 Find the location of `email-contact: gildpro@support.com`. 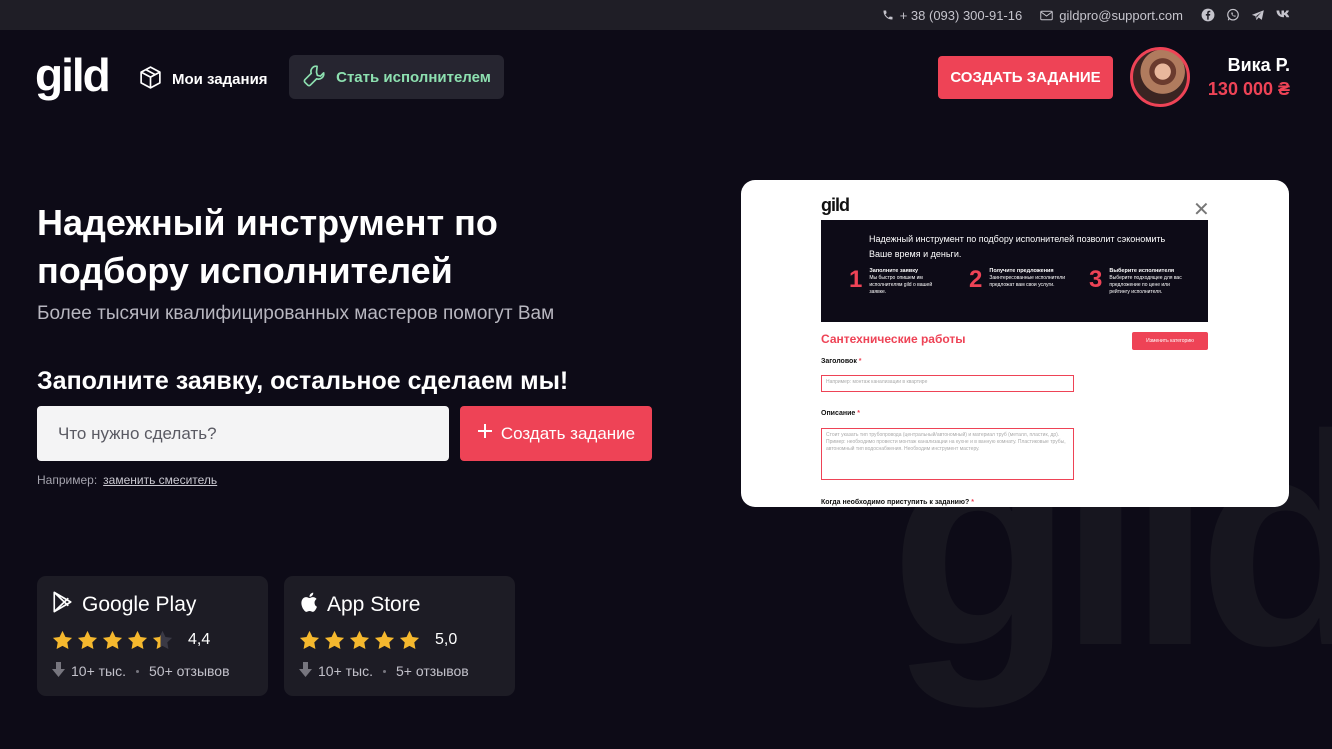

email-contact: gildpro@support.com is located at coordinates (1111, 15).